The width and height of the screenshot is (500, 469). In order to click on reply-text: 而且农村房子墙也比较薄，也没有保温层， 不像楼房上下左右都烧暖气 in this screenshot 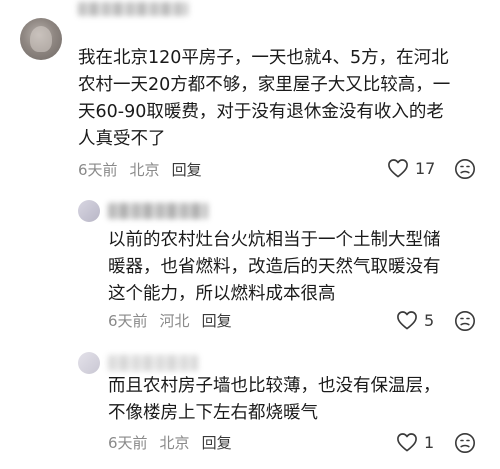, I will do `click(274, 399)`.